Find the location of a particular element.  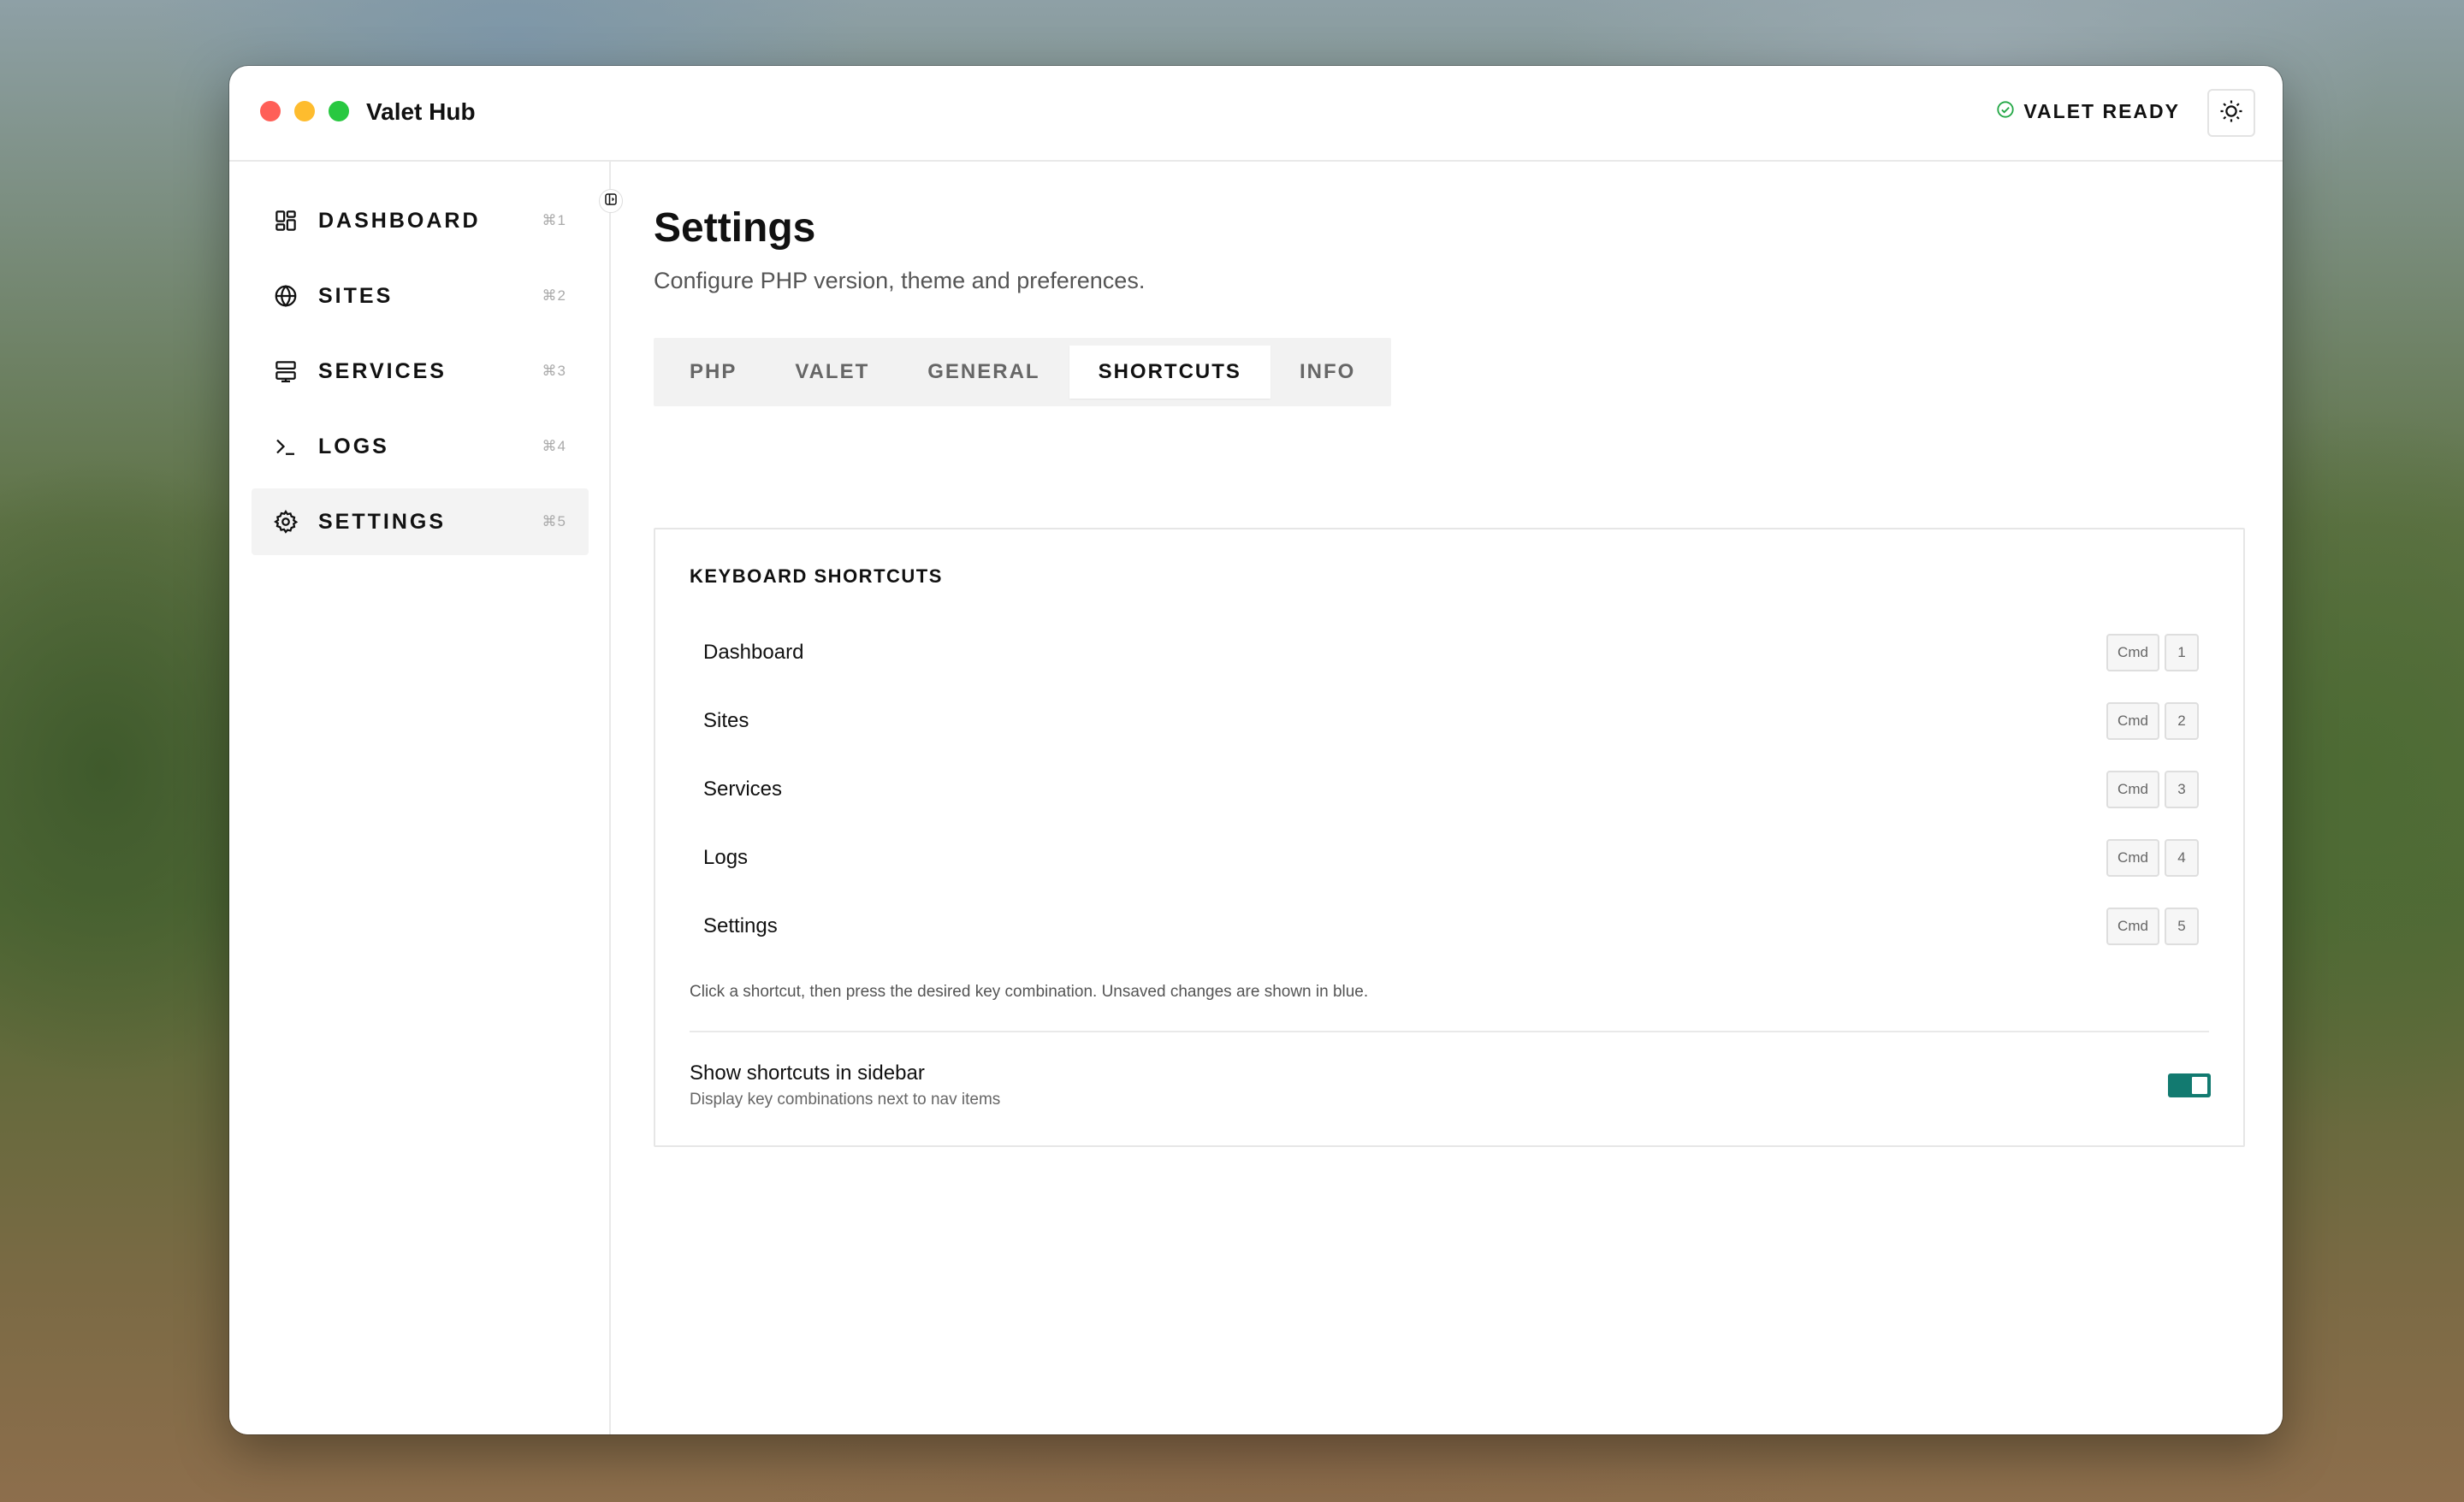

sidebar-toggle-icon is located at coordinates (611, 201).